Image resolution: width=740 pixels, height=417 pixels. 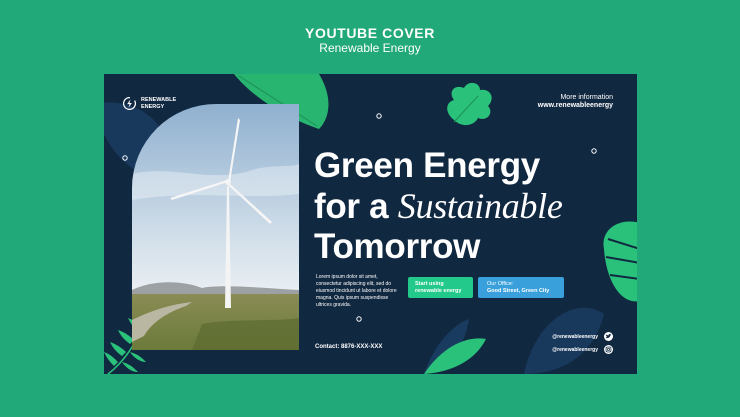 What do you see at coordinates (129, 103) in the screenshot?
I see `recycle-energy-icon` at bounding box center [129, 103].